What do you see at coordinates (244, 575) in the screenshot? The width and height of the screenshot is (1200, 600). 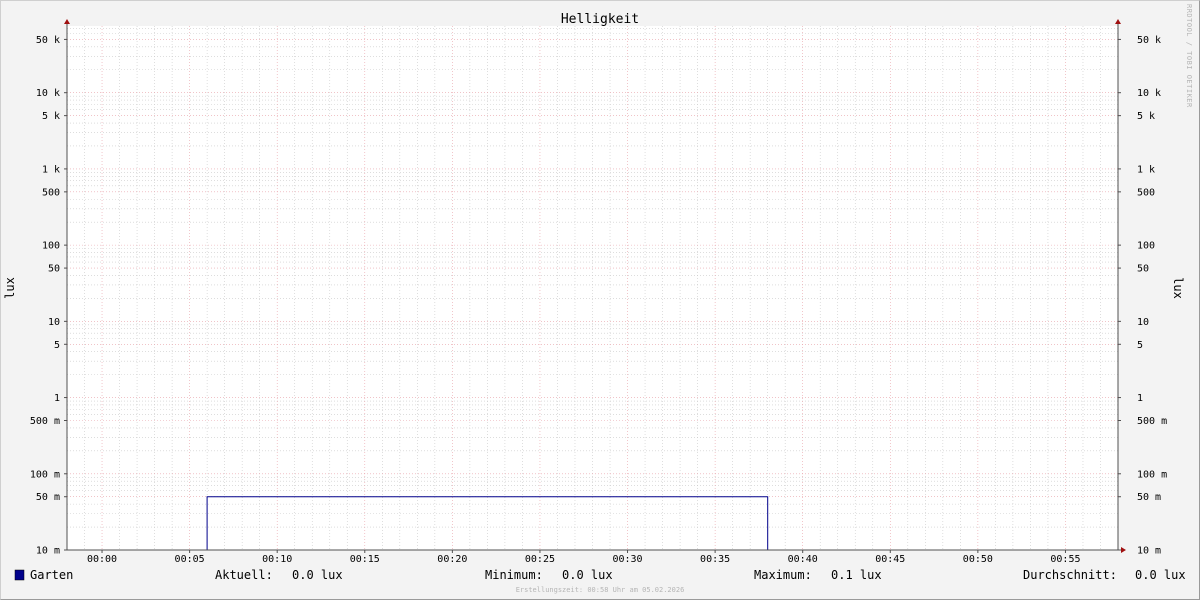 I see `legend-aktuell-label: Aktuell:` at bounding box center [244, 575].